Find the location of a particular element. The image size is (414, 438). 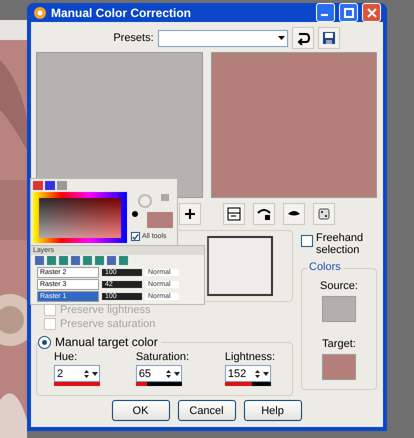

source-label: Source: is located at coordinates (339, 286).